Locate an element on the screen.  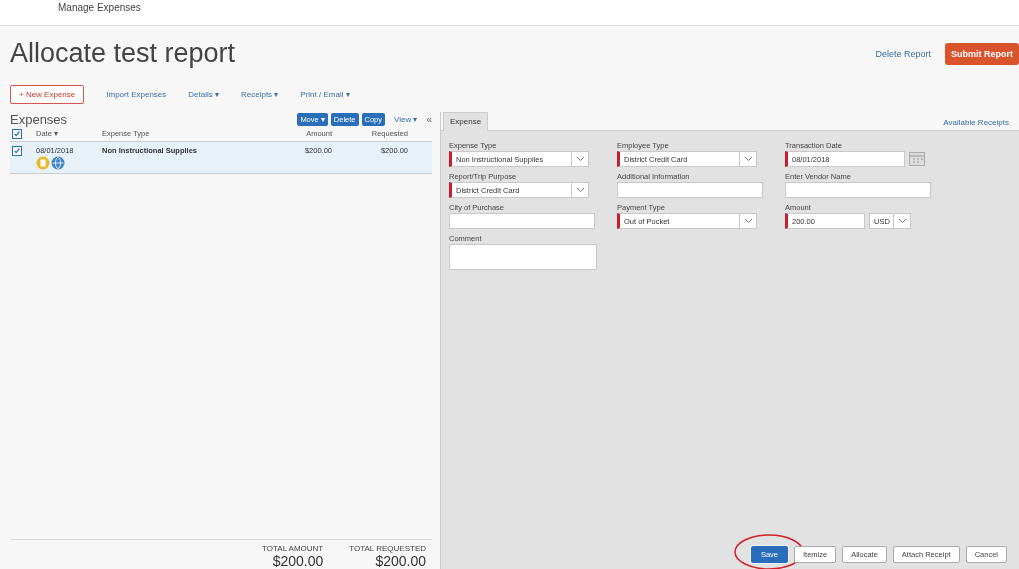
receipt-icon is located at coordinates (43, 163).